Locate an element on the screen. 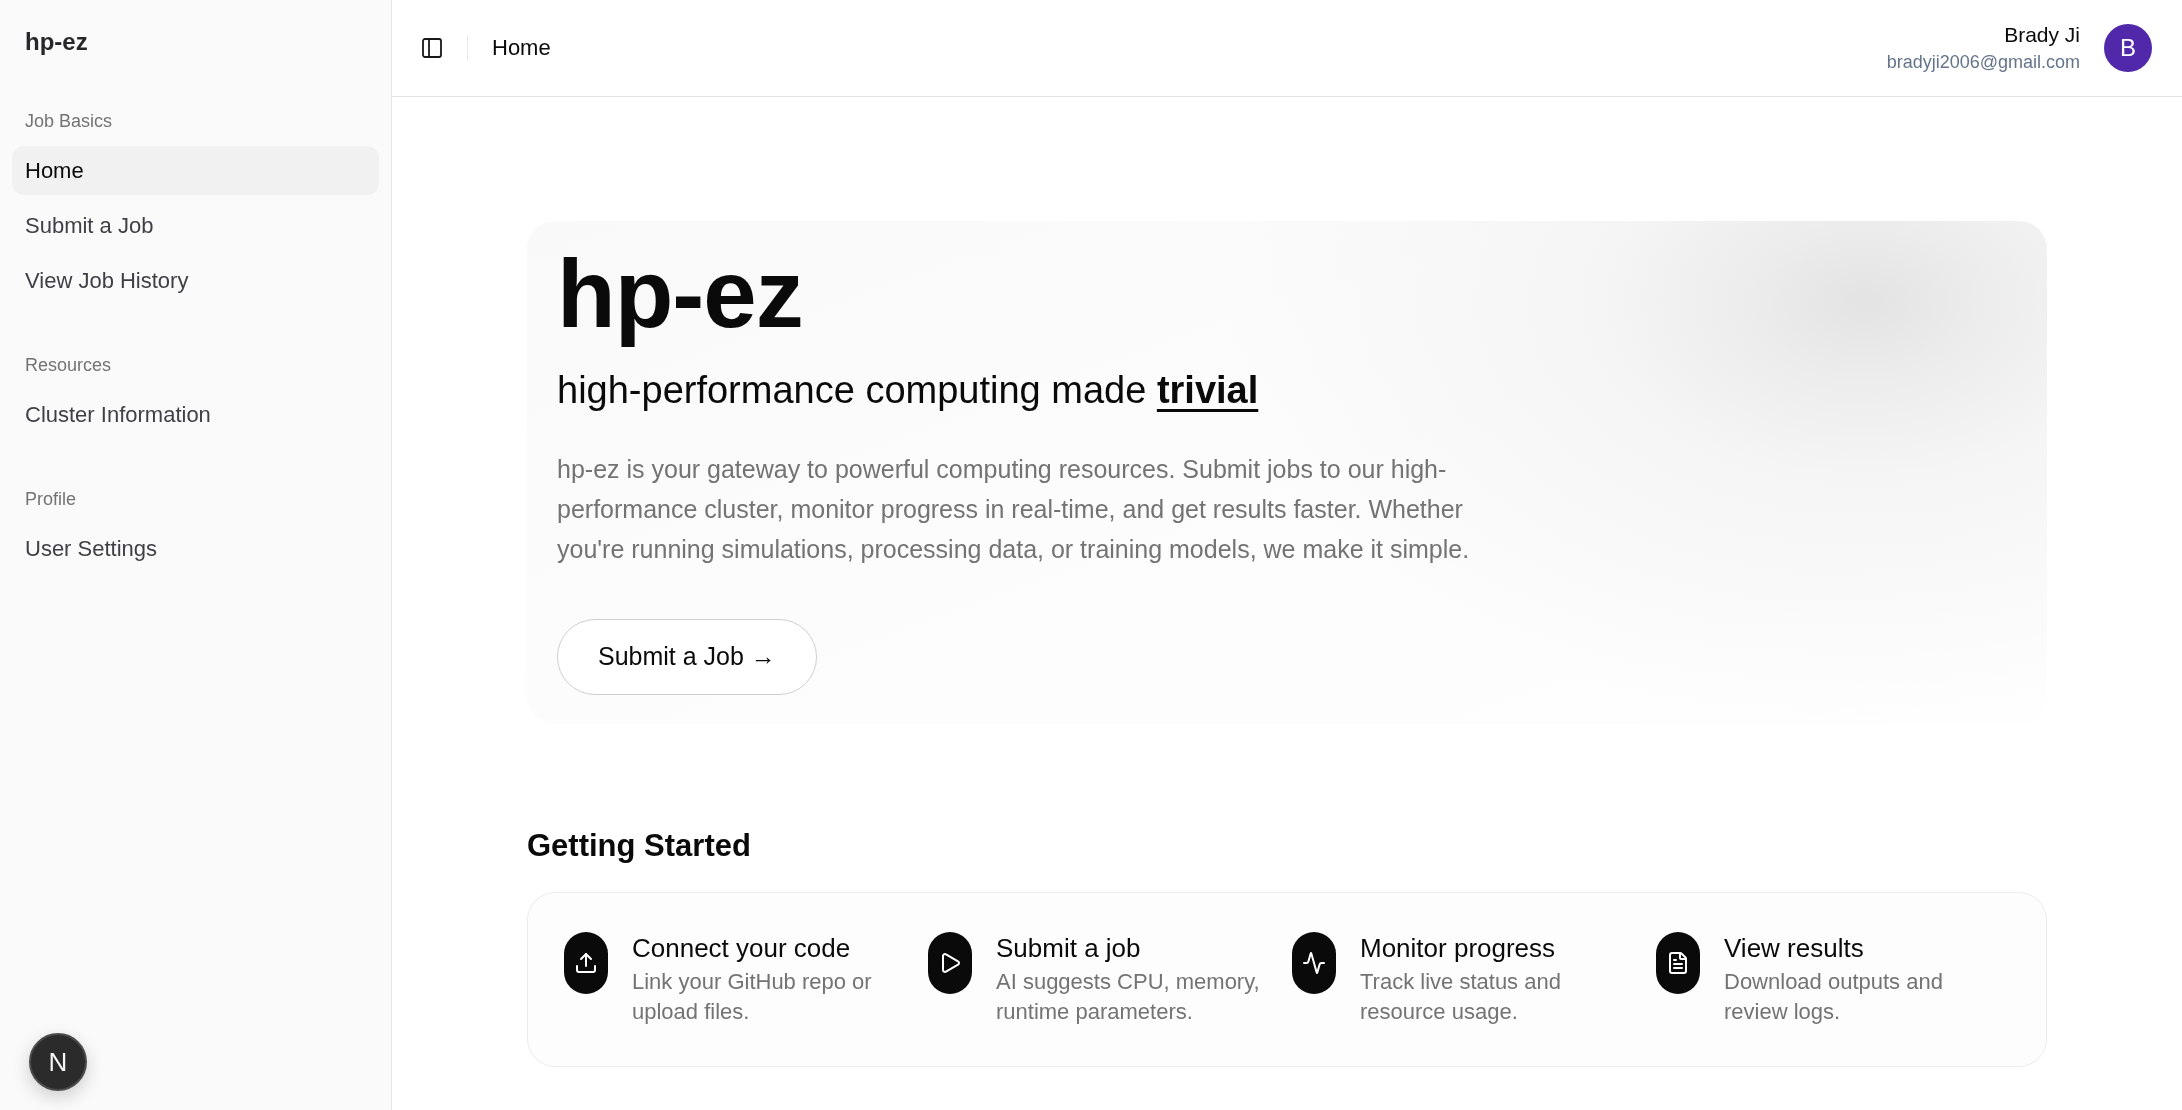  sidebar-group-label: Resources is located at coordinates (68, 365).